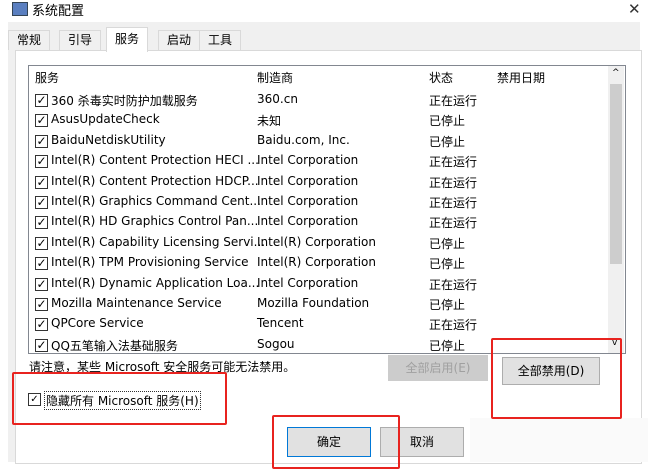 This screenshot has width=648, height=469. Describe the element at coordinates (97, 323) in the screenshot. I see `service-name: QPCore Service` at that location.